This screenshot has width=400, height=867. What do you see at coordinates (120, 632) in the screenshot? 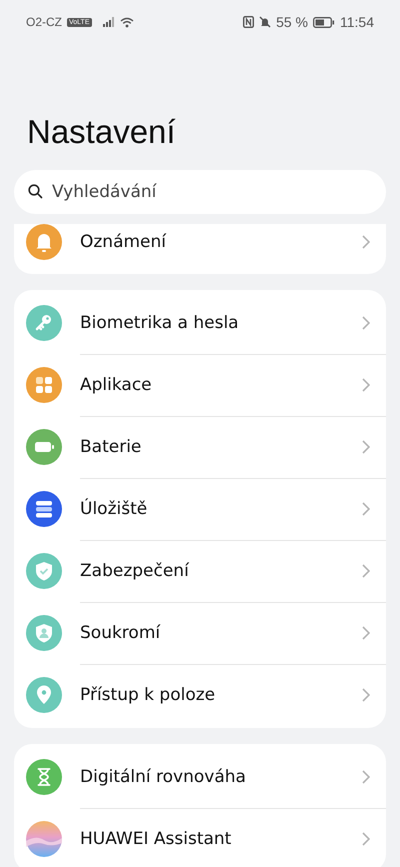
I see `item-label: Soukromí` at bounding box center [120, 632].